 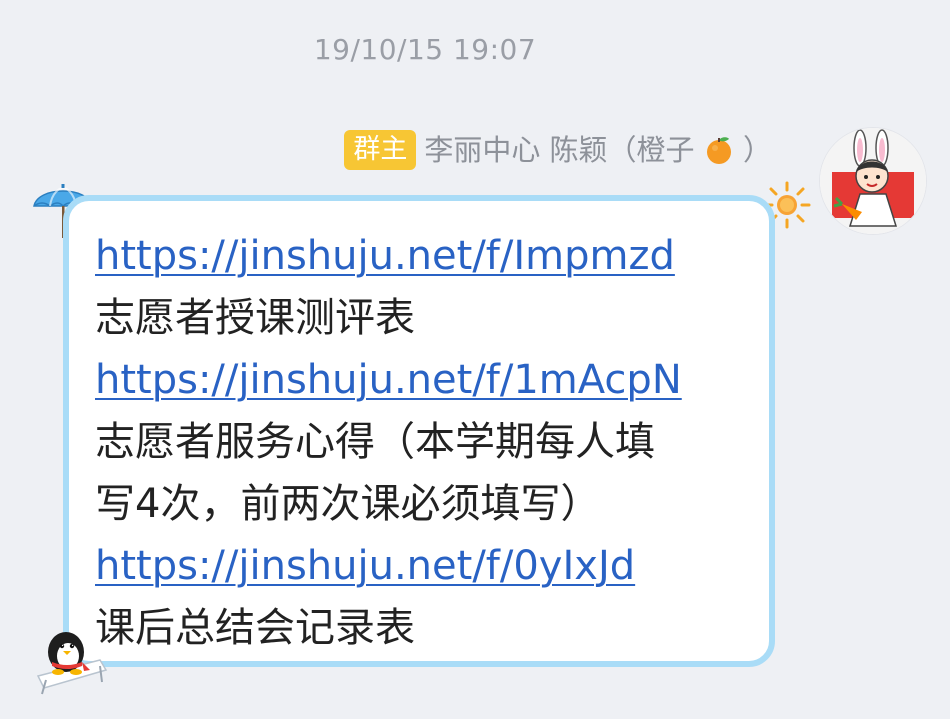 I want to click on sender-name: 李丽中心 陈颖（橙子 ）, so click(x=598, y=150).